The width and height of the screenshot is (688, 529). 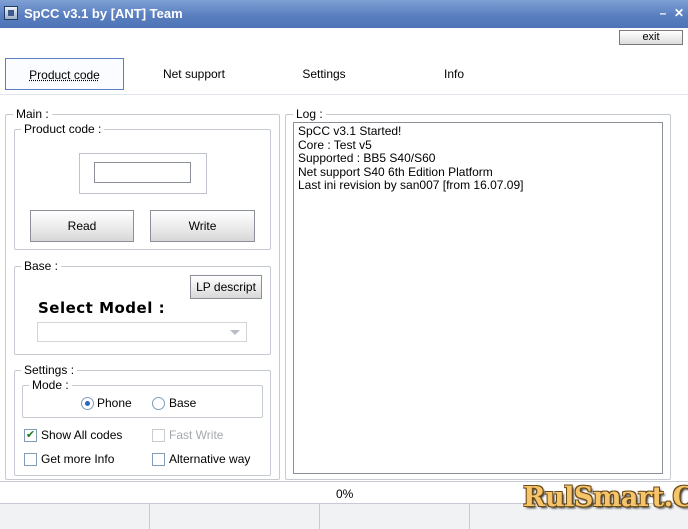 I want to click on exit-button: exit, so click(x=651, y=37).